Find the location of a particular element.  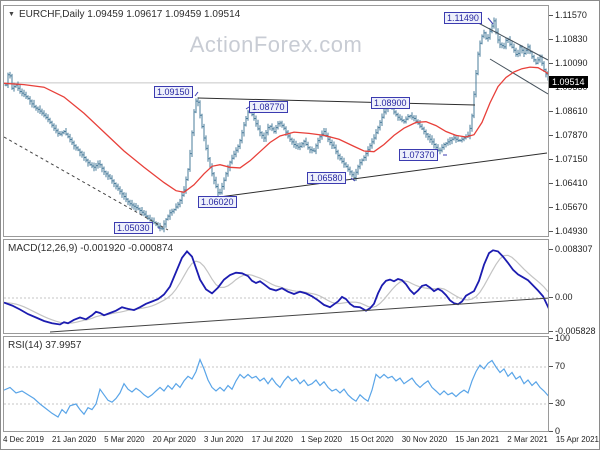

axis-tick-label: 1.05670 is located at coordinates (571, 207).